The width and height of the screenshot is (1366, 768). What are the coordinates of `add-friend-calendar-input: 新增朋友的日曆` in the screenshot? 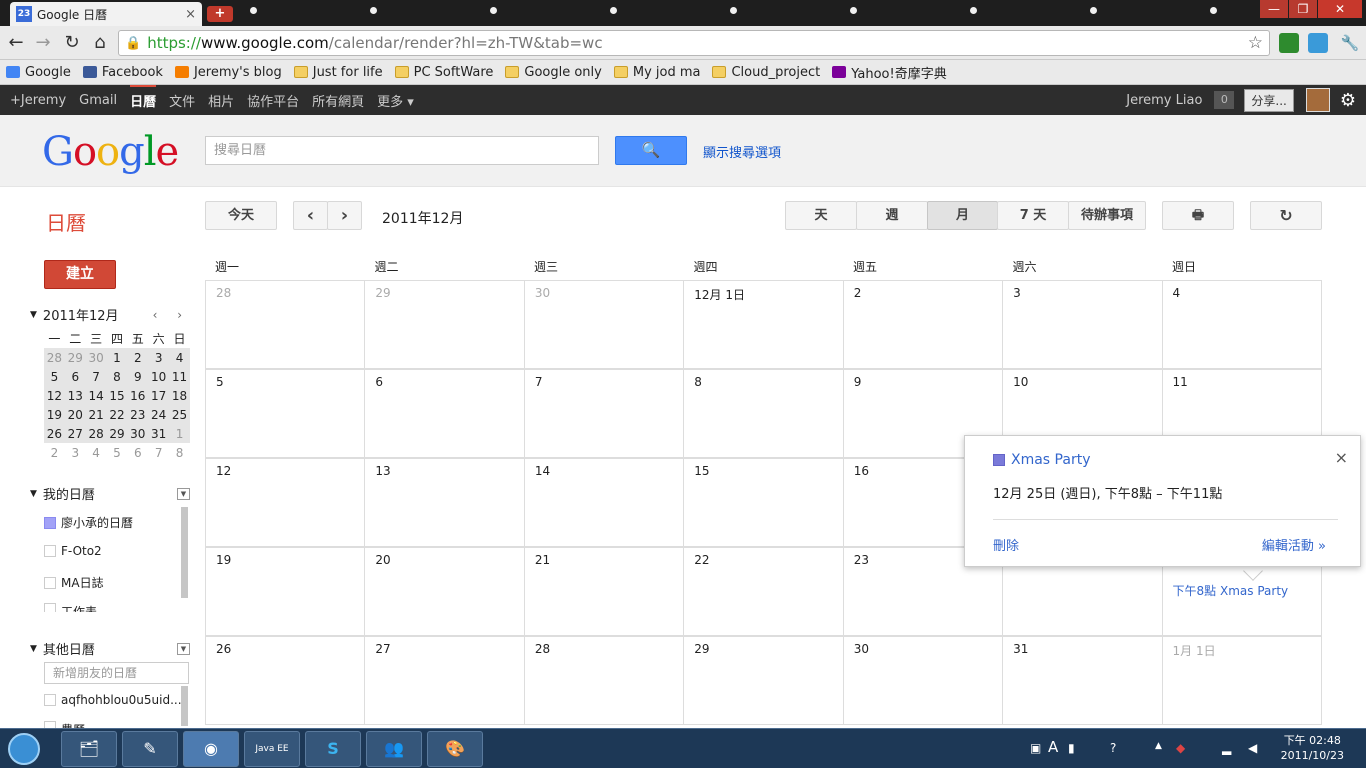 It's located at (116, 673).